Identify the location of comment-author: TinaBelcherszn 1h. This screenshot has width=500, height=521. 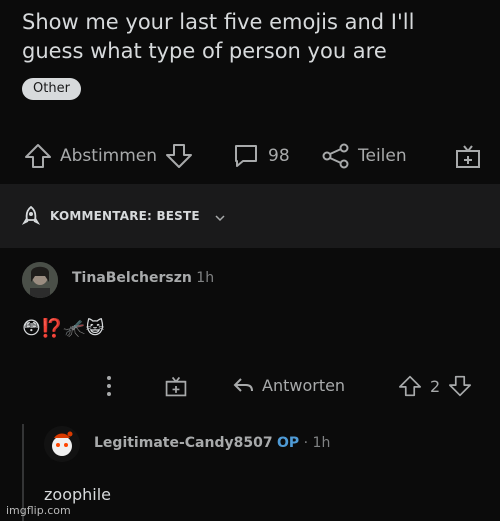
(143, 278).